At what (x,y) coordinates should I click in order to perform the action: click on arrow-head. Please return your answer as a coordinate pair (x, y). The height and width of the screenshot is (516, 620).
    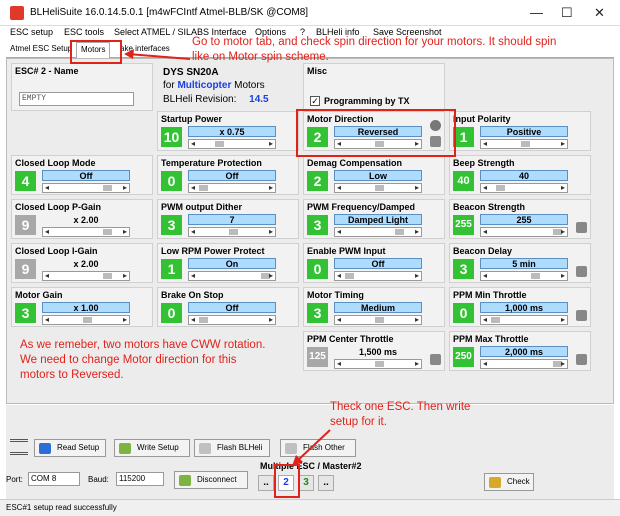
    Looking at the image, I should click on (129, 54).